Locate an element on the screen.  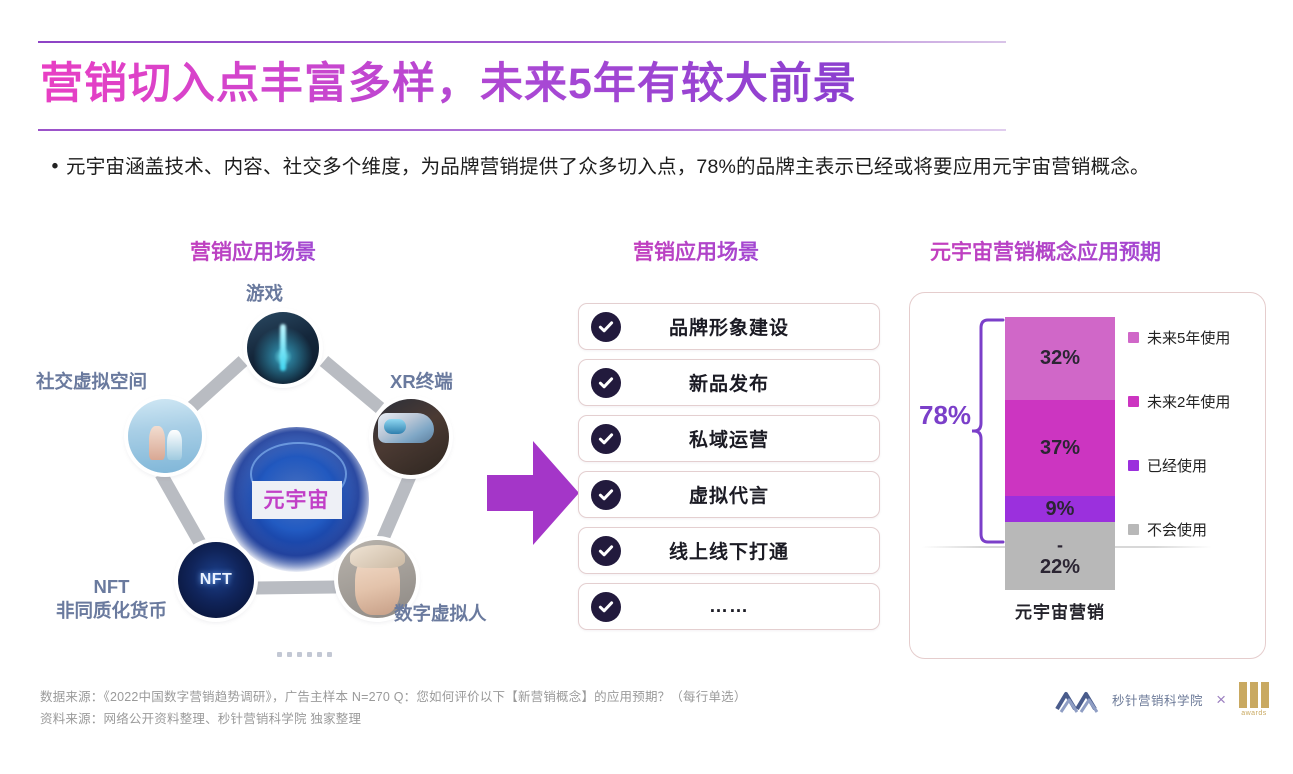
bar-segment-will-not-use: - 22% is located at coordinates (1060, 556).